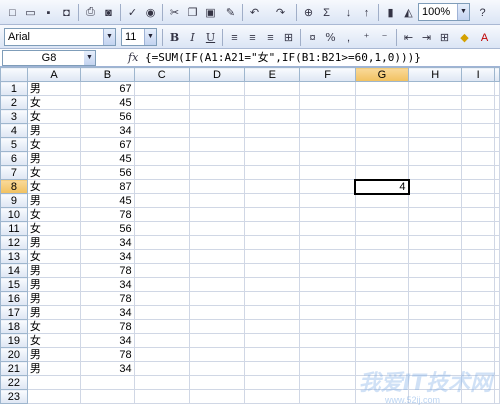  What do you see at coordinates (217, 74) in the screenshot?
I see `column-header-d: D` at bounding box center [217, 74].